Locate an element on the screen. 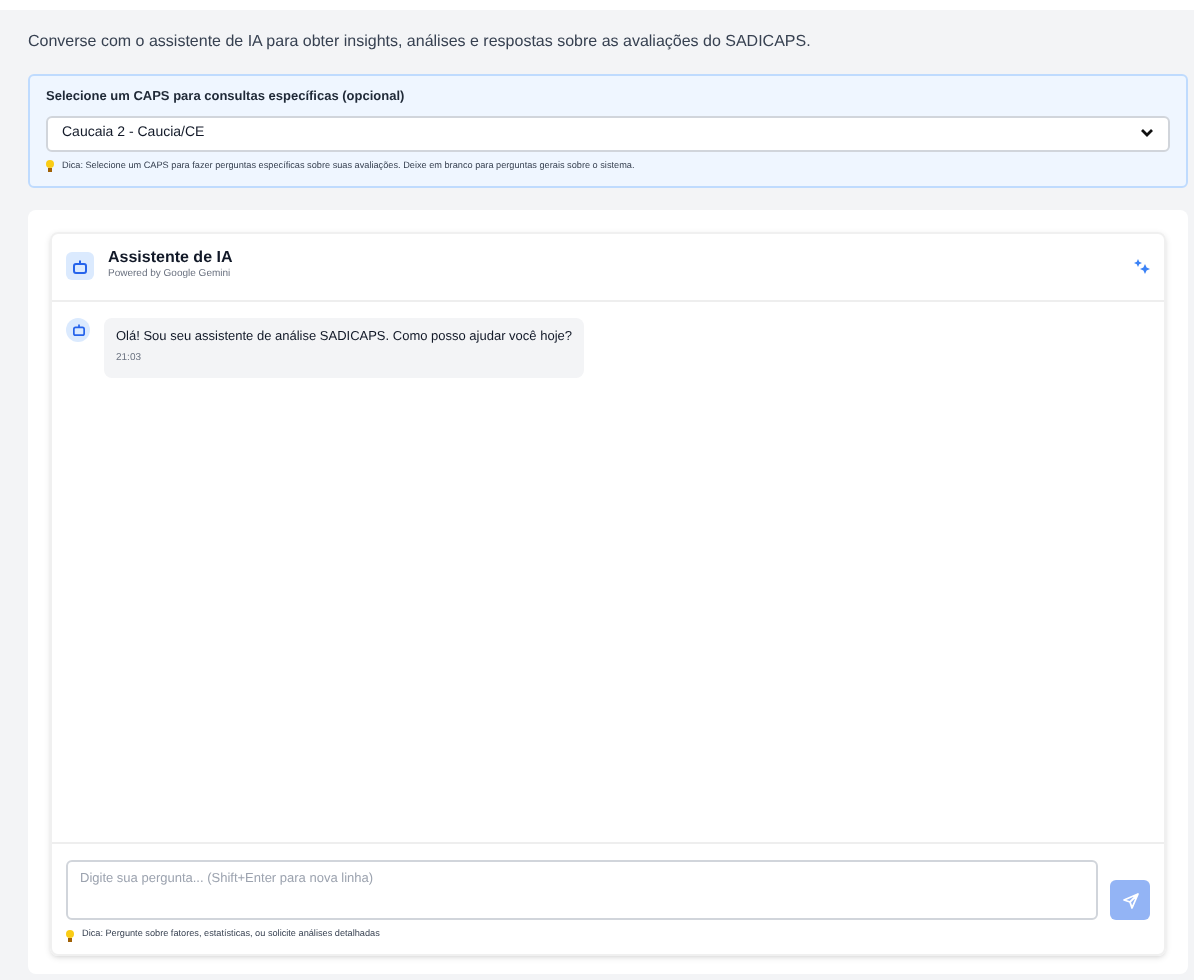 The height and width of the screenshot is (980, 1194). send-icon is located at coordinates (1130, 900).